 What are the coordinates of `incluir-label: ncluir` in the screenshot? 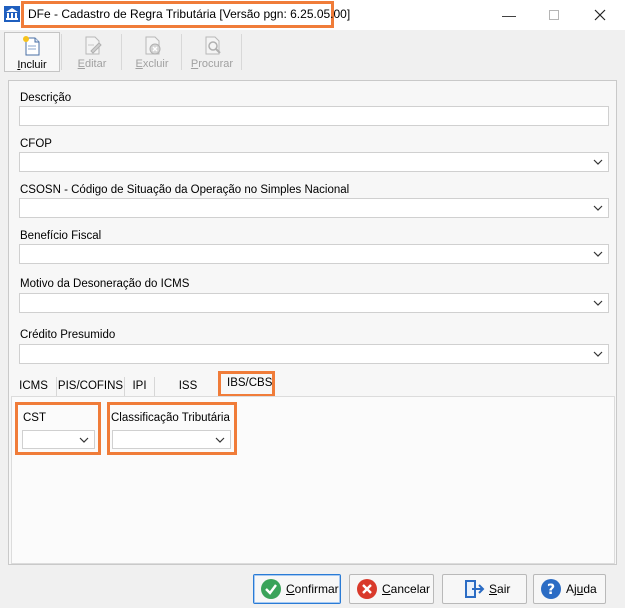 It's located at (33, 65).